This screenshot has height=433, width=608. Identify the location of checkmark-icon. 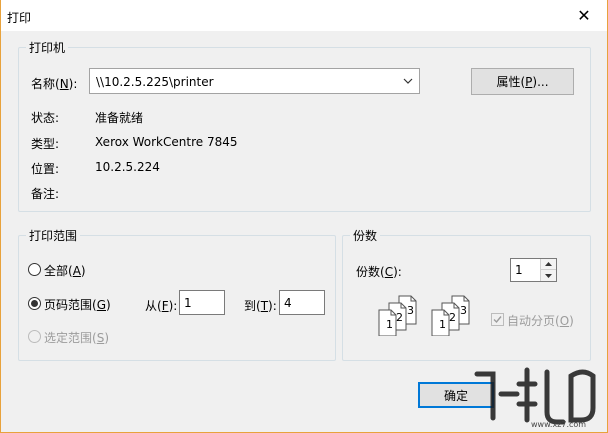
(497, 320).